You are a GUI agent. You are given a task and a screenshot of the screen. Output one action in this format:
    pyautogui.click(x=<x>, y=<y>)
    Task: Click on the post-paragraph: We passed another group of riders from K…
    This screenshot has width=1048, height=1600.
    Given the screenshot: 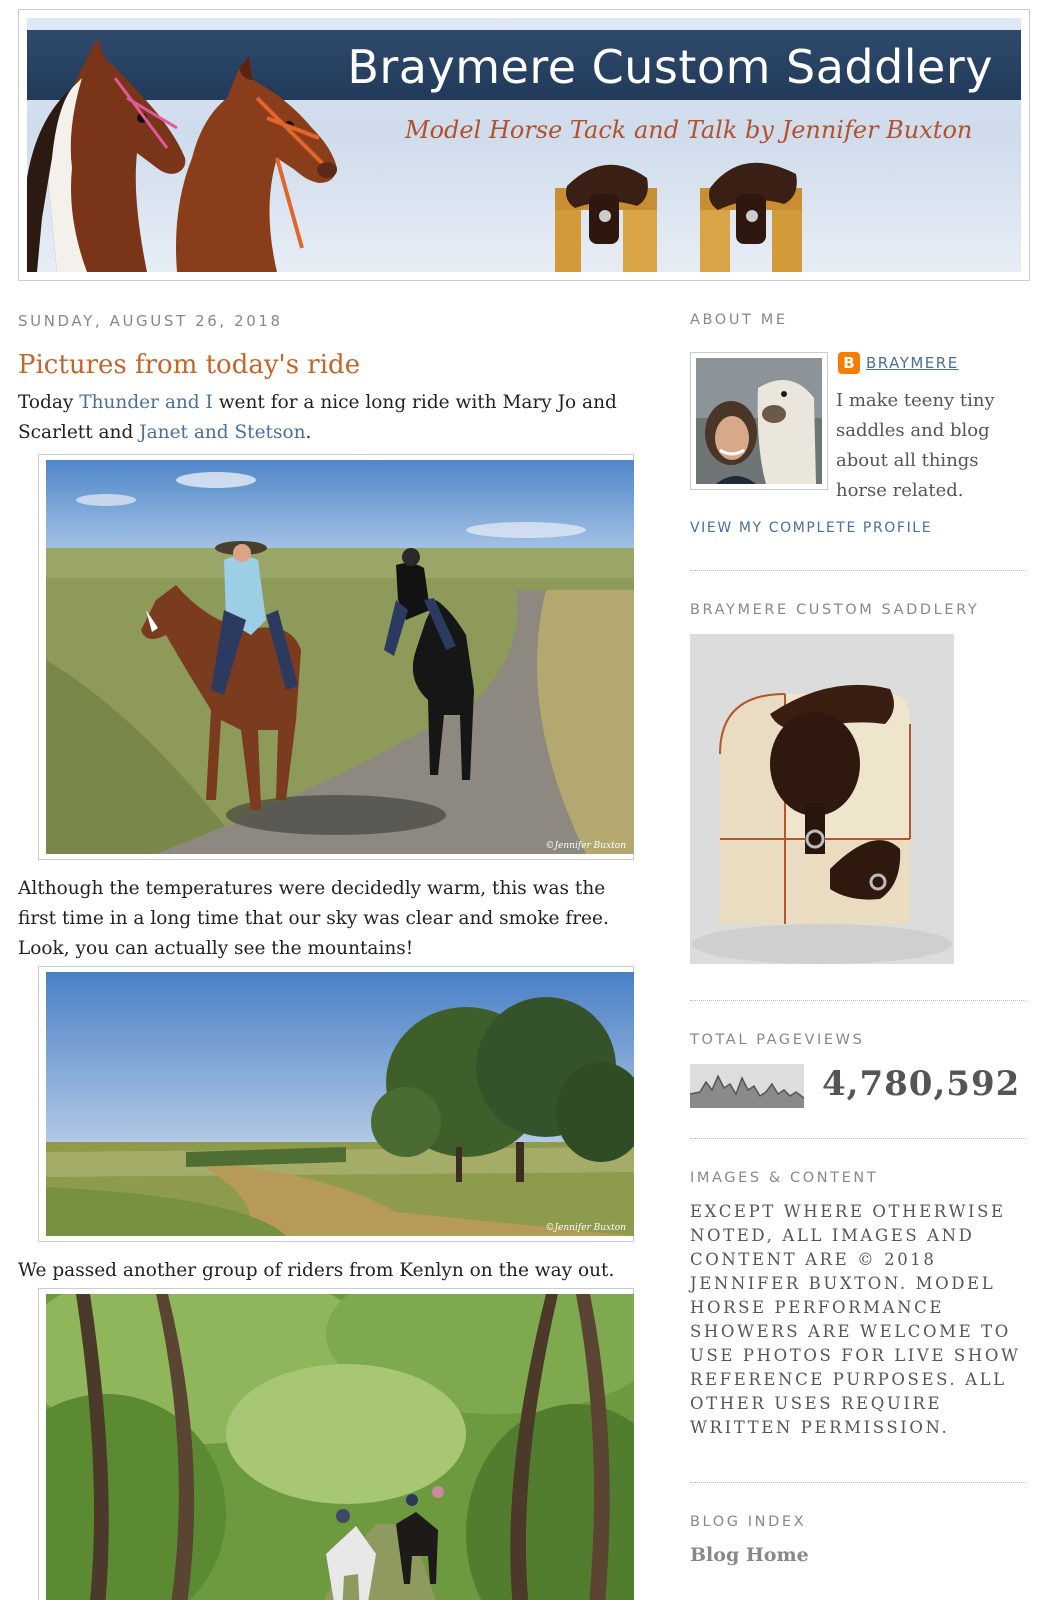 What is the action you would take?
    pyautogui.click(x=316, y=1270)
    